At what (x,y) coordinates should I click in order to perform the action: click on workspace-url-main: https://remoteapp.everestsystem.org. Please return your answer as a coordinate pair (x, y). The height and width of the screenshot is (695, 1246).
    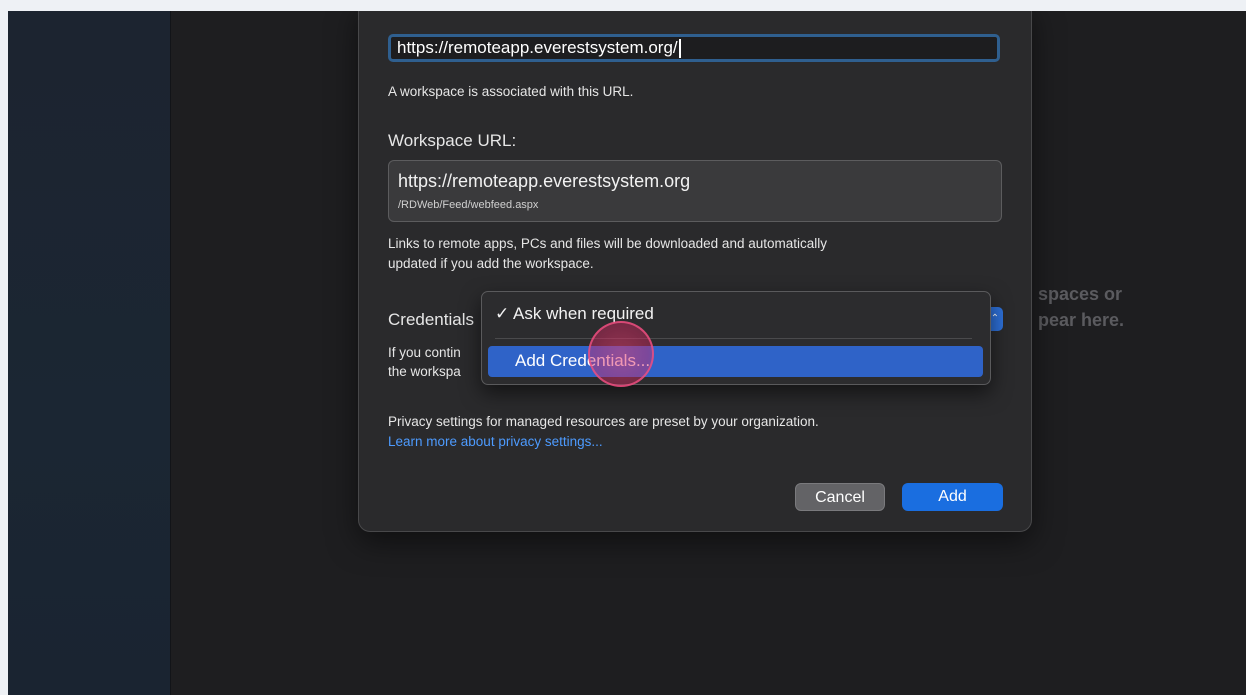
    Looking at the image, I should click on (544, 181).